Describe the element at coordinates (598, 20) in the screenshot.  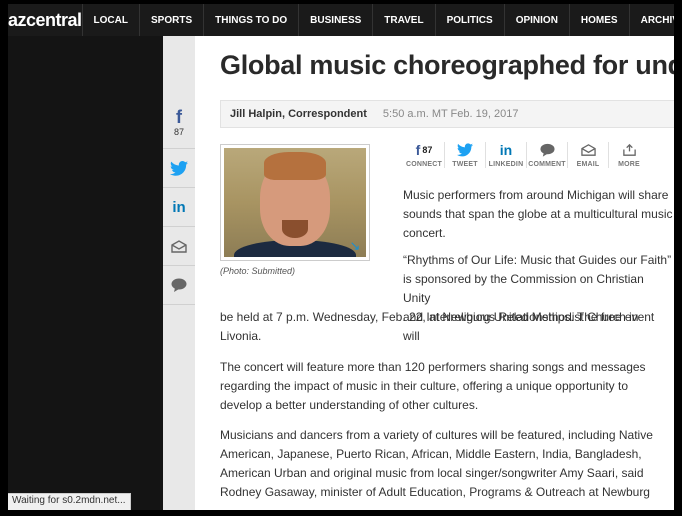
I see `nav-homes: HOMES` at that location.